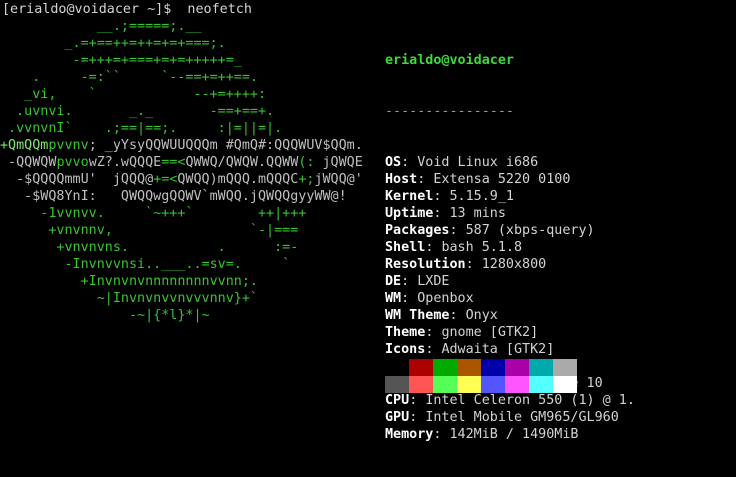 The width and height of the screenshot is (736, 477). Describe the element at coordinates (306, 179) in the screenshot. I see `logo-line-9-seg-3: +;` at that location.